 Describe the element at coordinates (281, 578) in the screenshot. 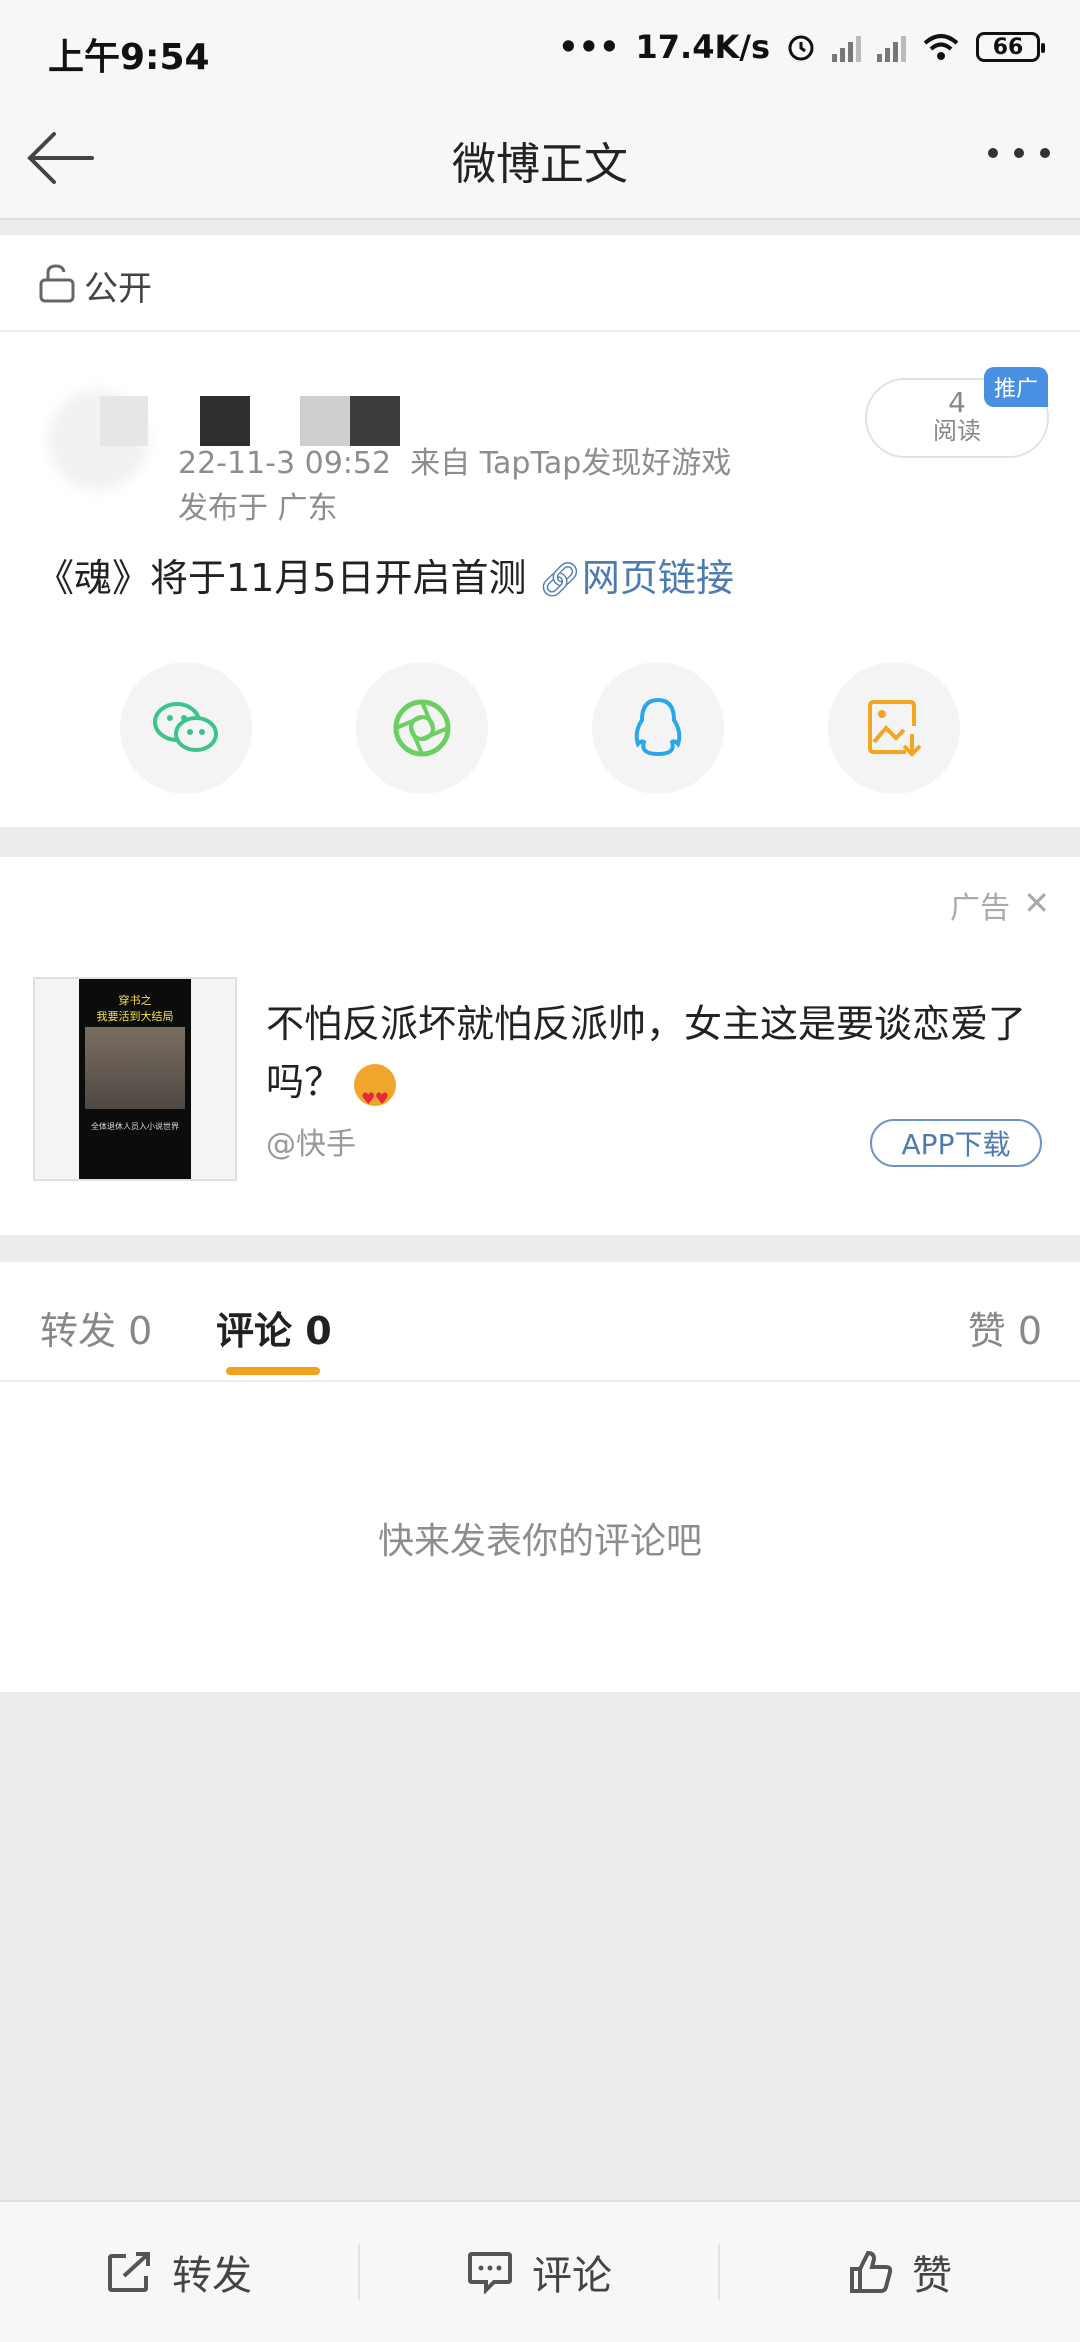

I see `post-body: 《魂》将于11月5日开启首测` at that location.